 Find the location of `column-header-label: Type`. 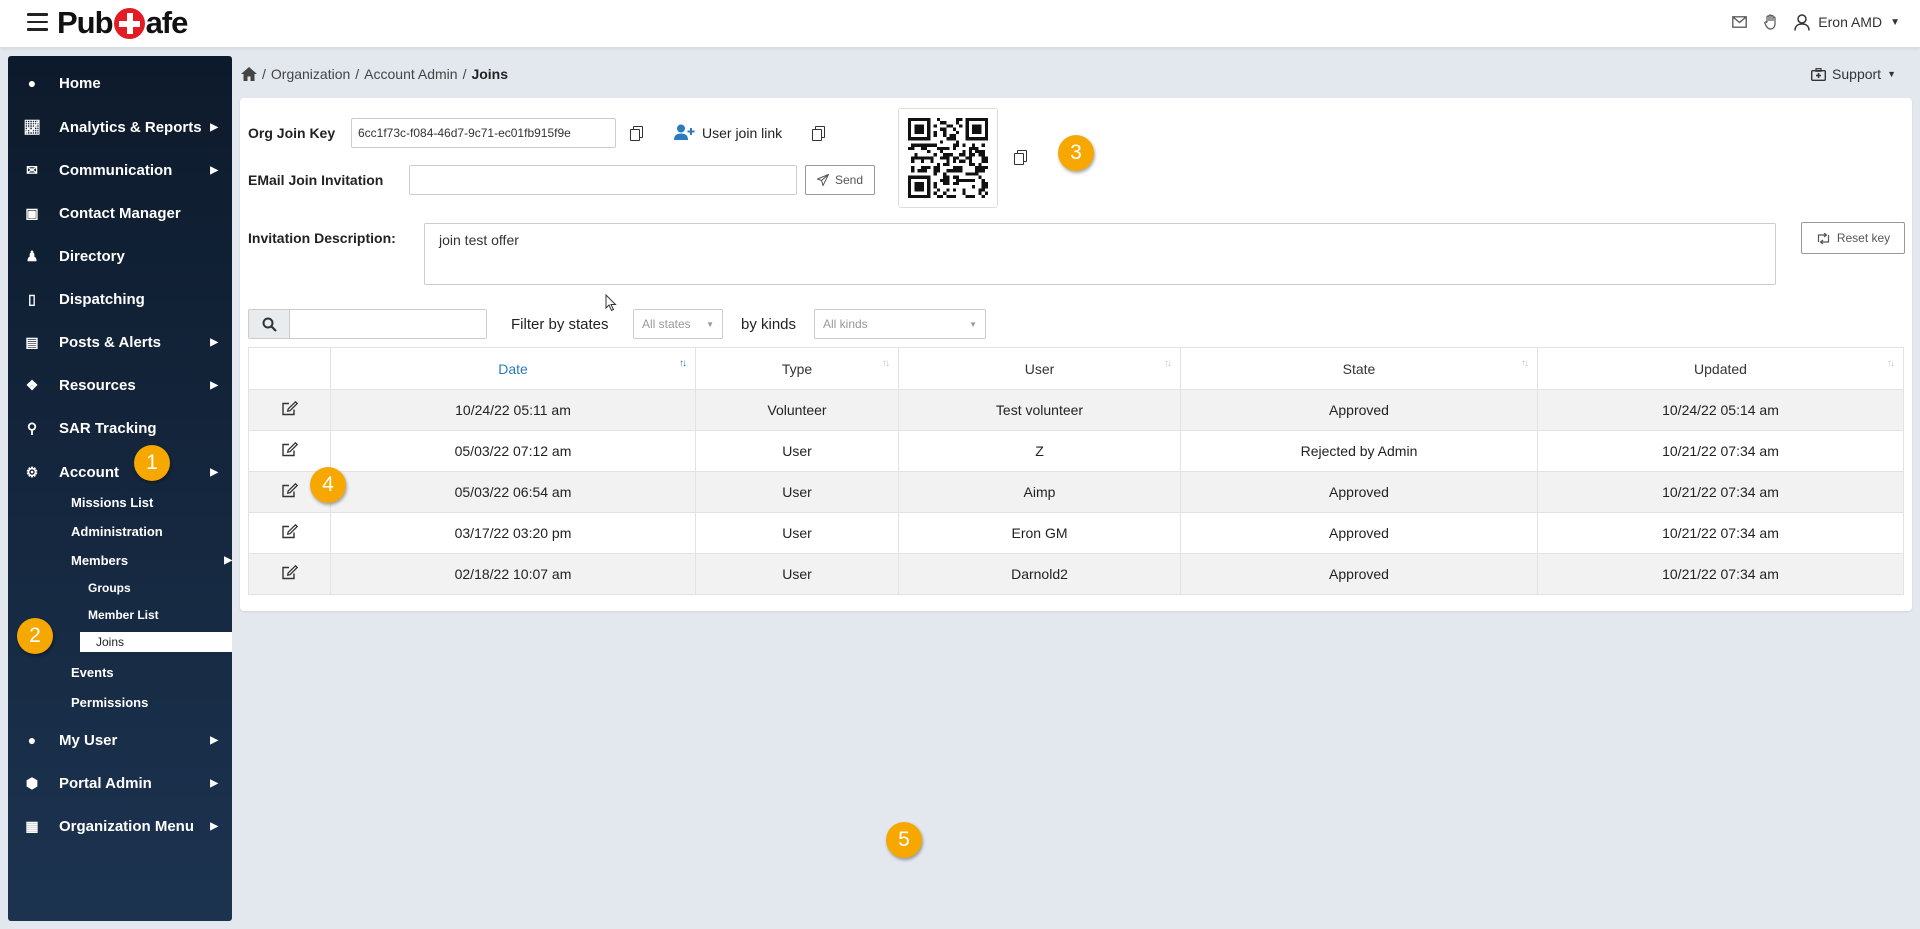

column-header-label: Type is located at coordinates (797, 368).